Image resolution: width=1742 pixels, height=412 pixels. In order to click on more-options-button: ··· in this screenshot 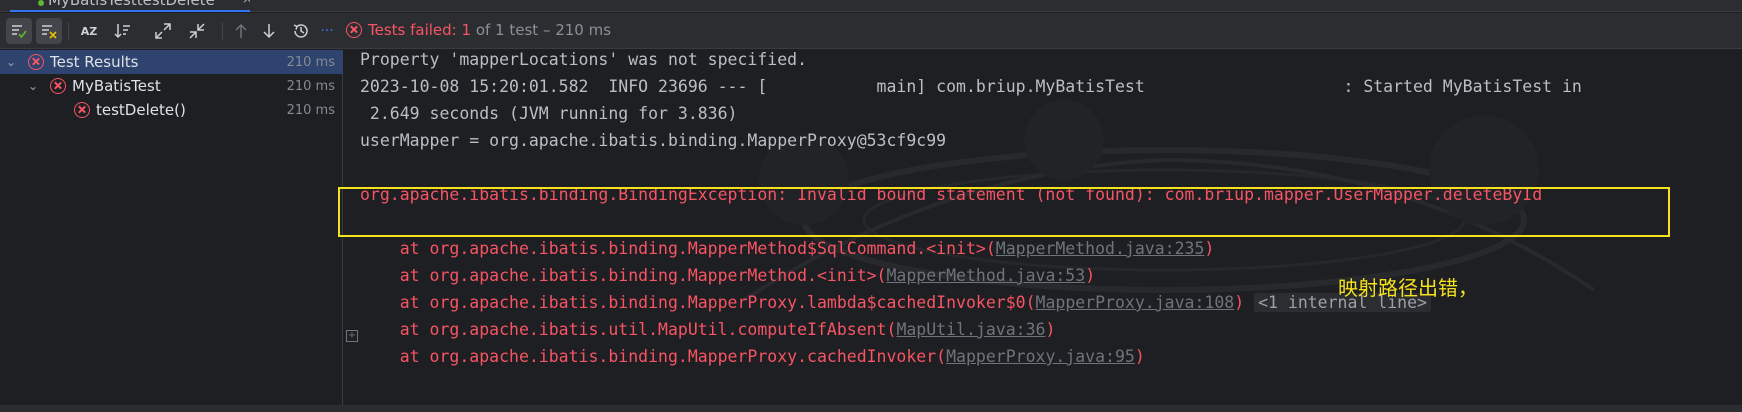, I will do `click(327, 31)`.